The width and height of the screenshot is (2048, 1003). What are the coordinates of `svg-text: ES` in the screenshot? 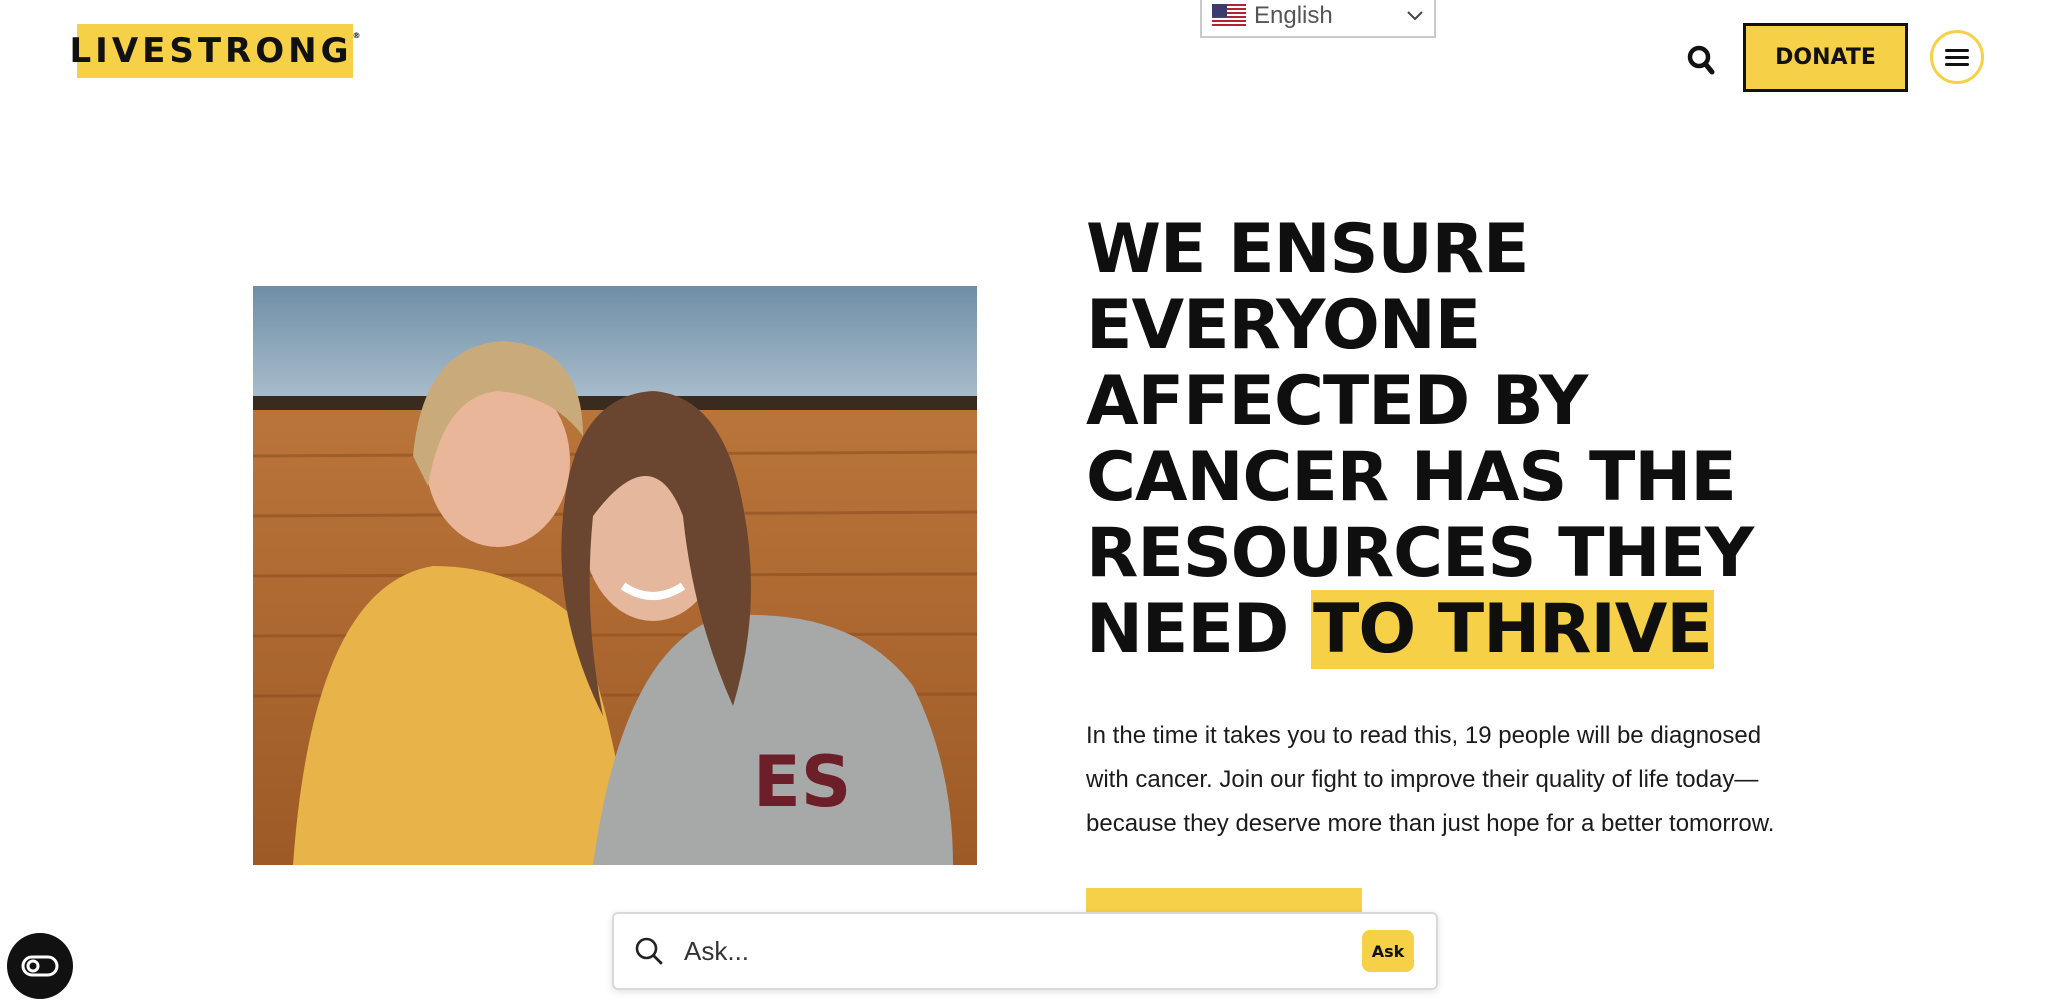 It's located at (802, 782).